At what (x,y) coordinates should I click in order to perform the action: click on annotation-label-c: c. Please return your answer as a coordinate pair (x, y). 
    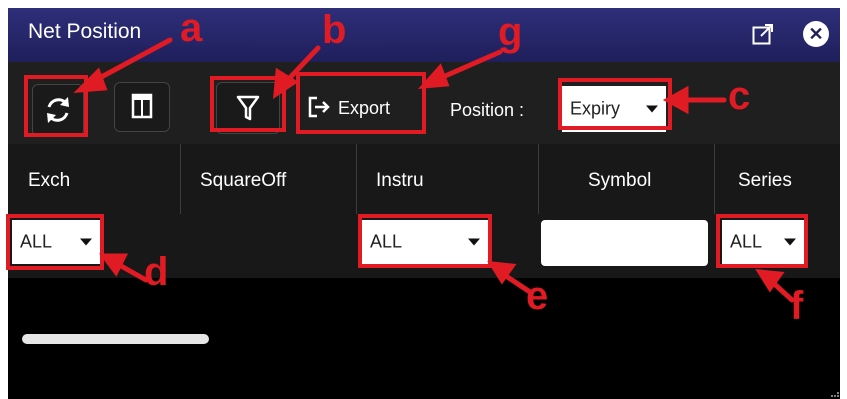
    Looking at the image, I should click on (739, 96).